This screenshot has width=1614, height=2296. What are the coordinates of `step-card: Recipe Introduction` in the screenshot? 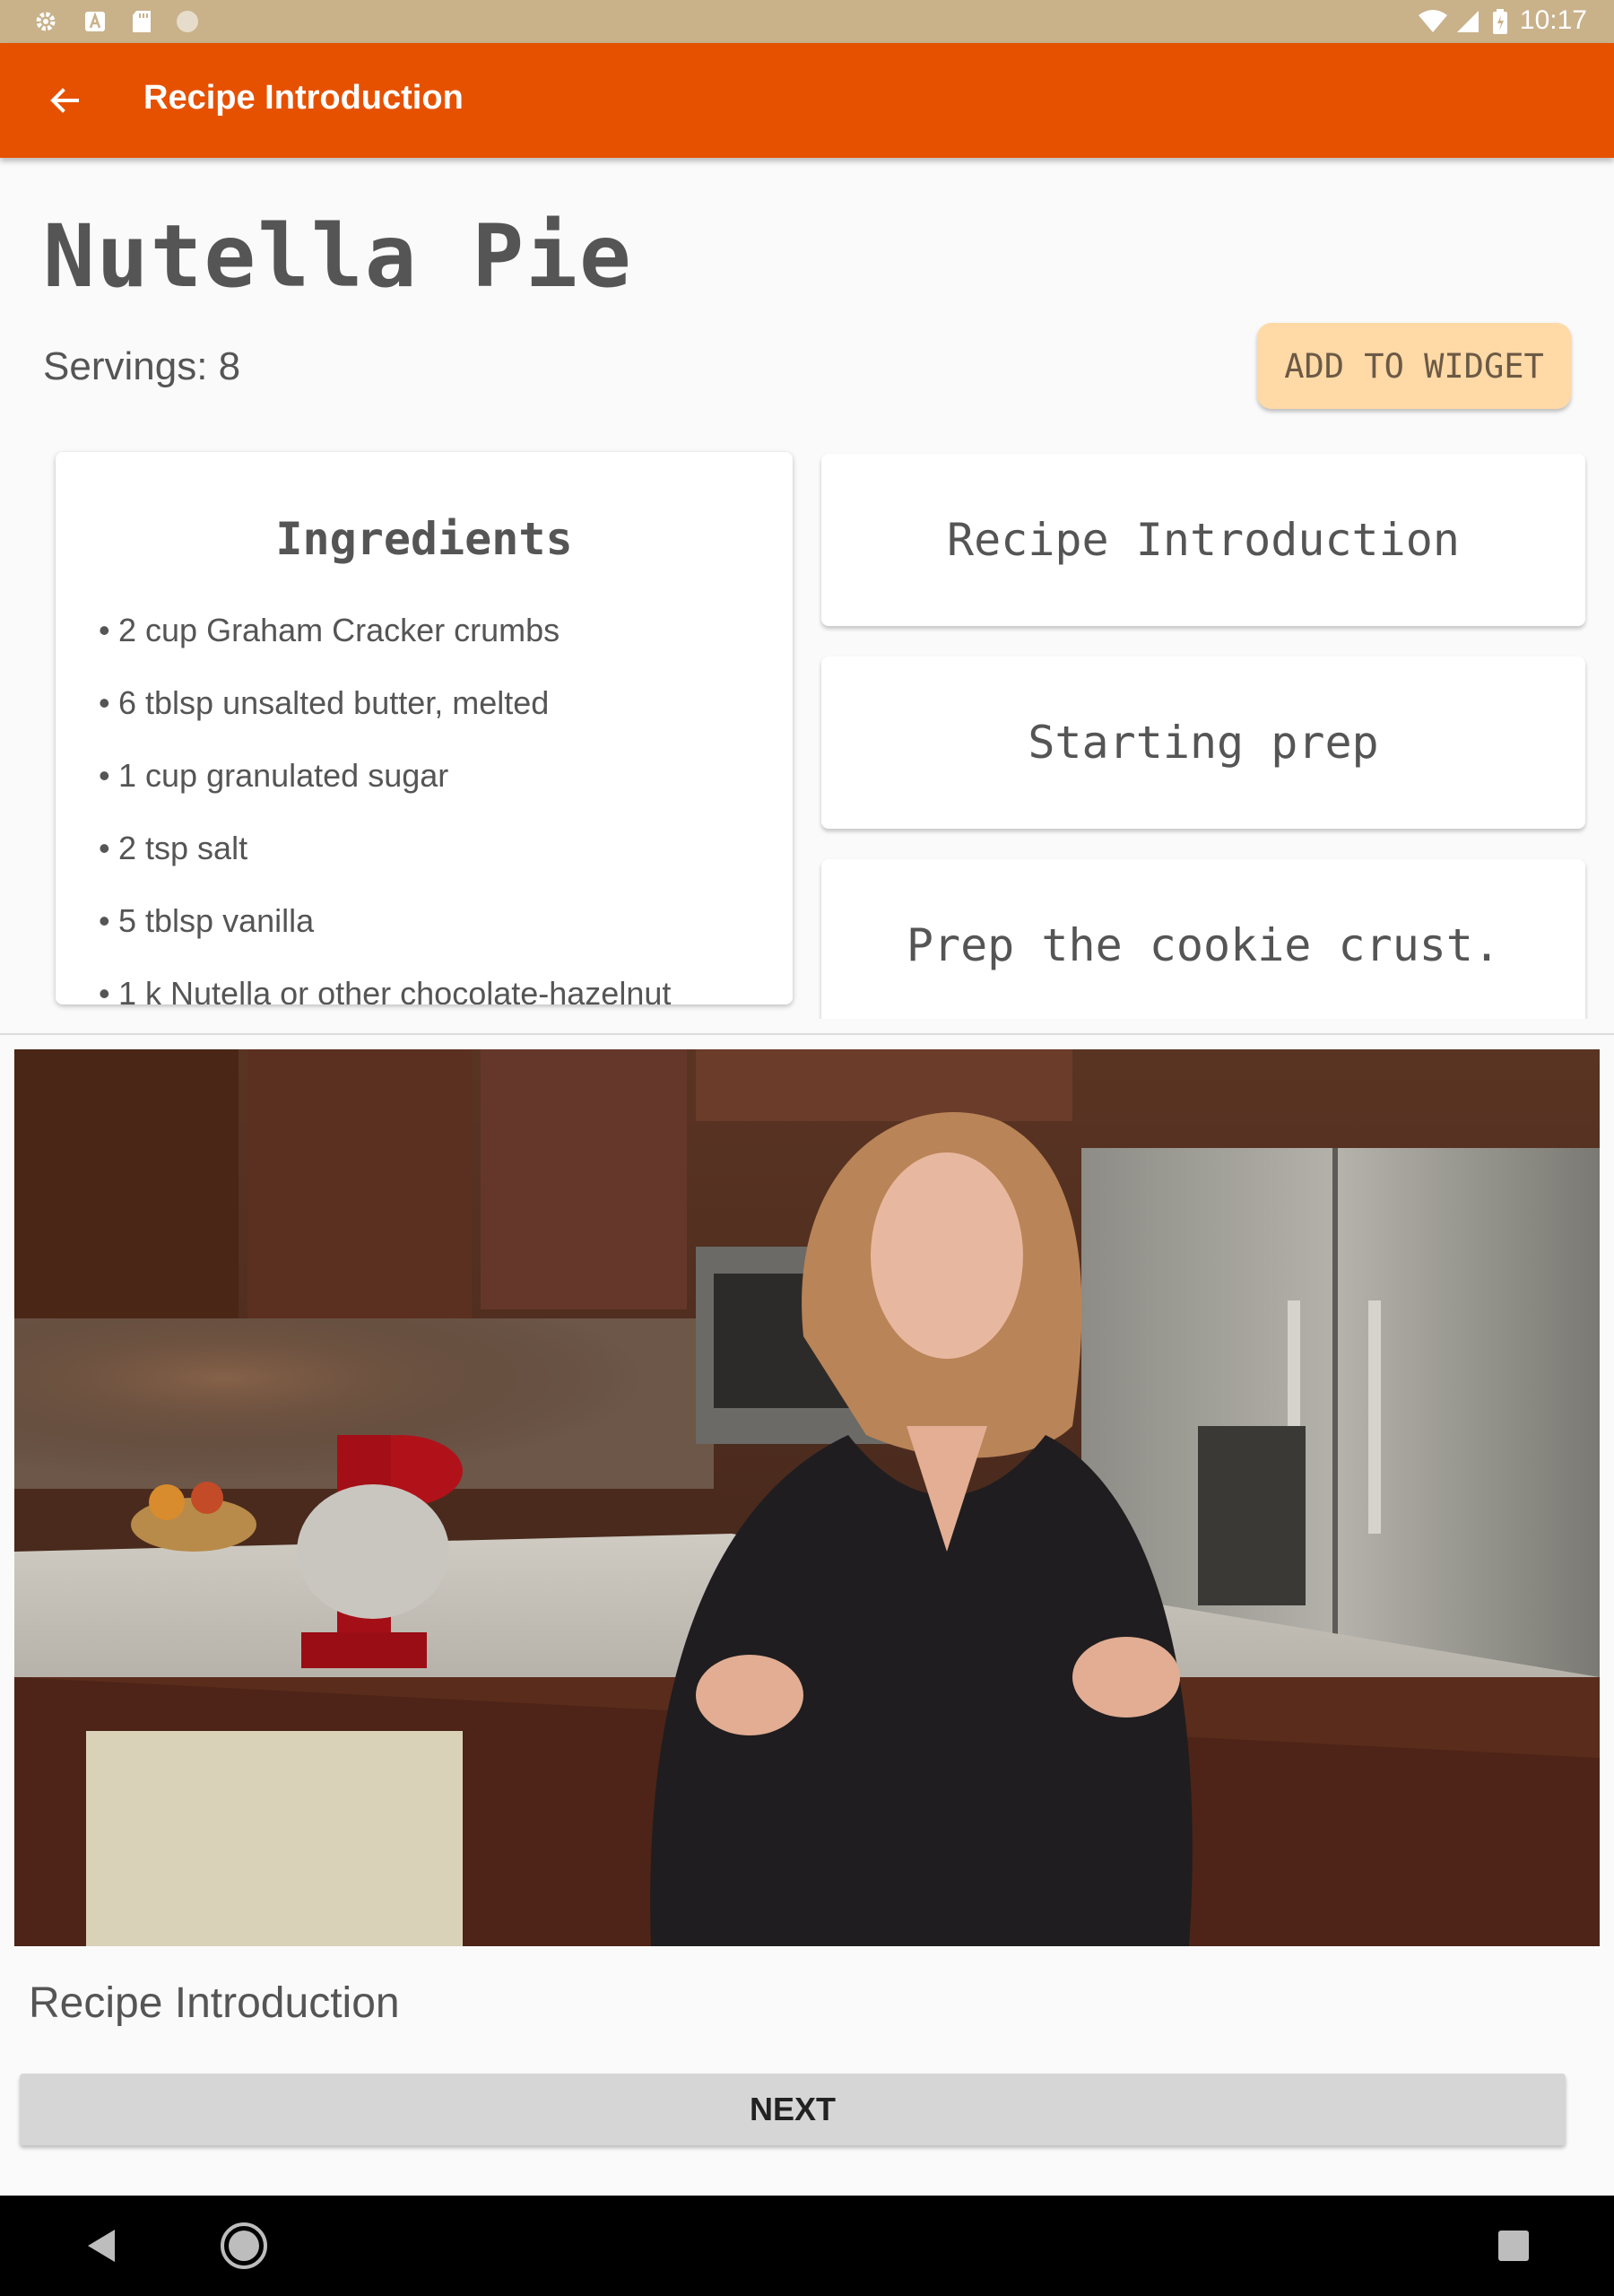 It's located at (1203, 540).